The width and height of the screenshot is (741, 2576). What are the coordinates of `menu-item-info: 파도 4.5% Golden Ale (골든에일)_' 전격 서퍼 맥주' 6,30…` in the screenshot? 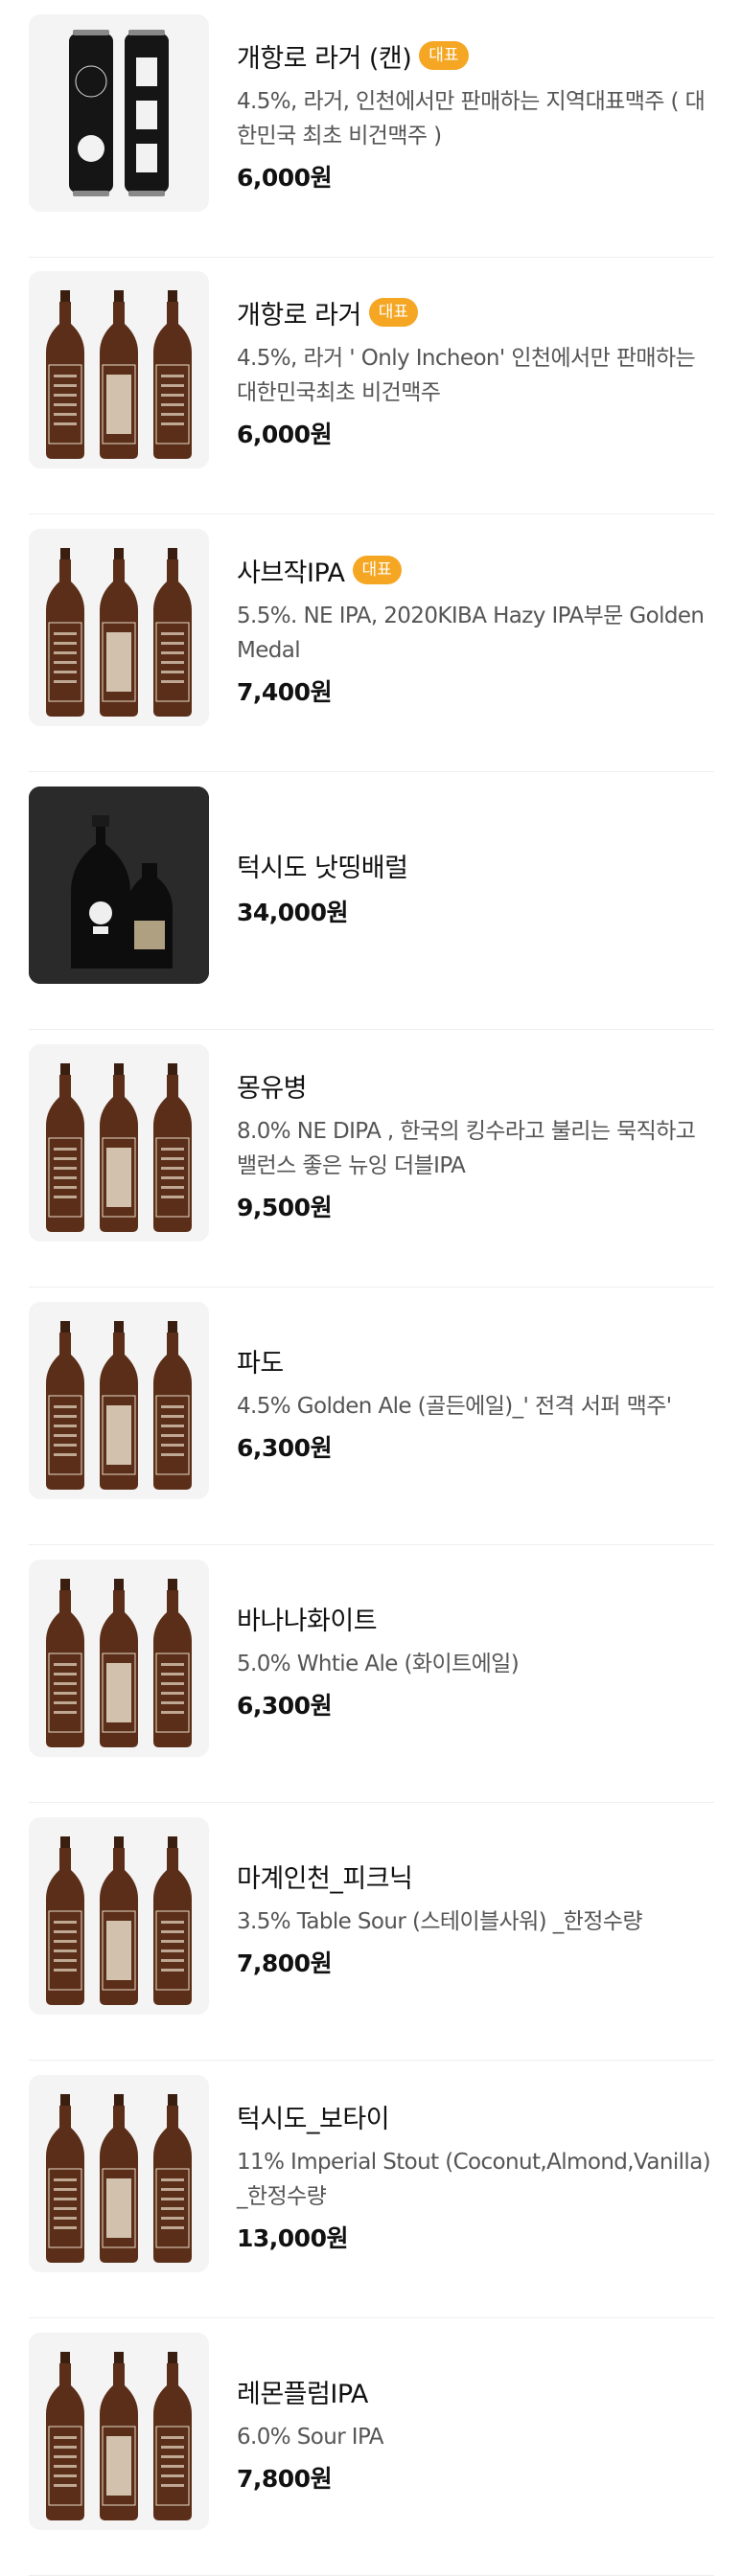 It's located at (476, 1402).